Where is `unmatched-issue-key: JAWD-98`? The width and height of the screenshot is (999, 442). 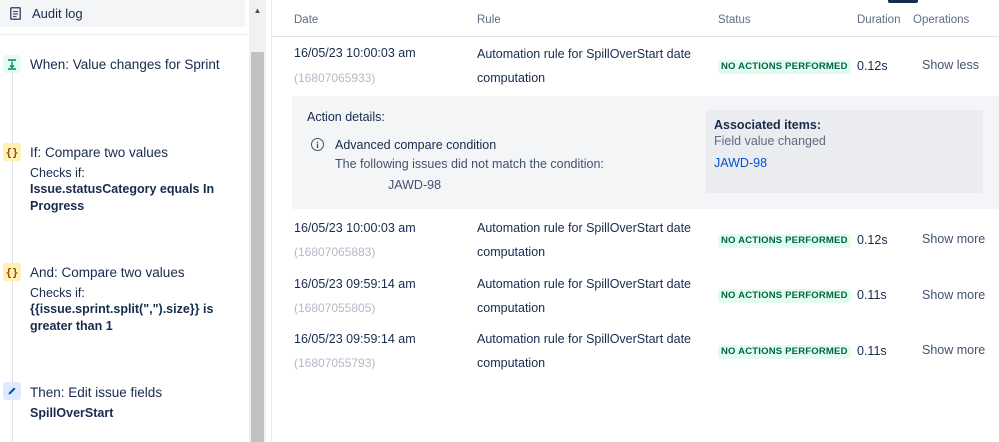
unmatched-issue-key: JAWD-98 is located at coordinates (415, 185).